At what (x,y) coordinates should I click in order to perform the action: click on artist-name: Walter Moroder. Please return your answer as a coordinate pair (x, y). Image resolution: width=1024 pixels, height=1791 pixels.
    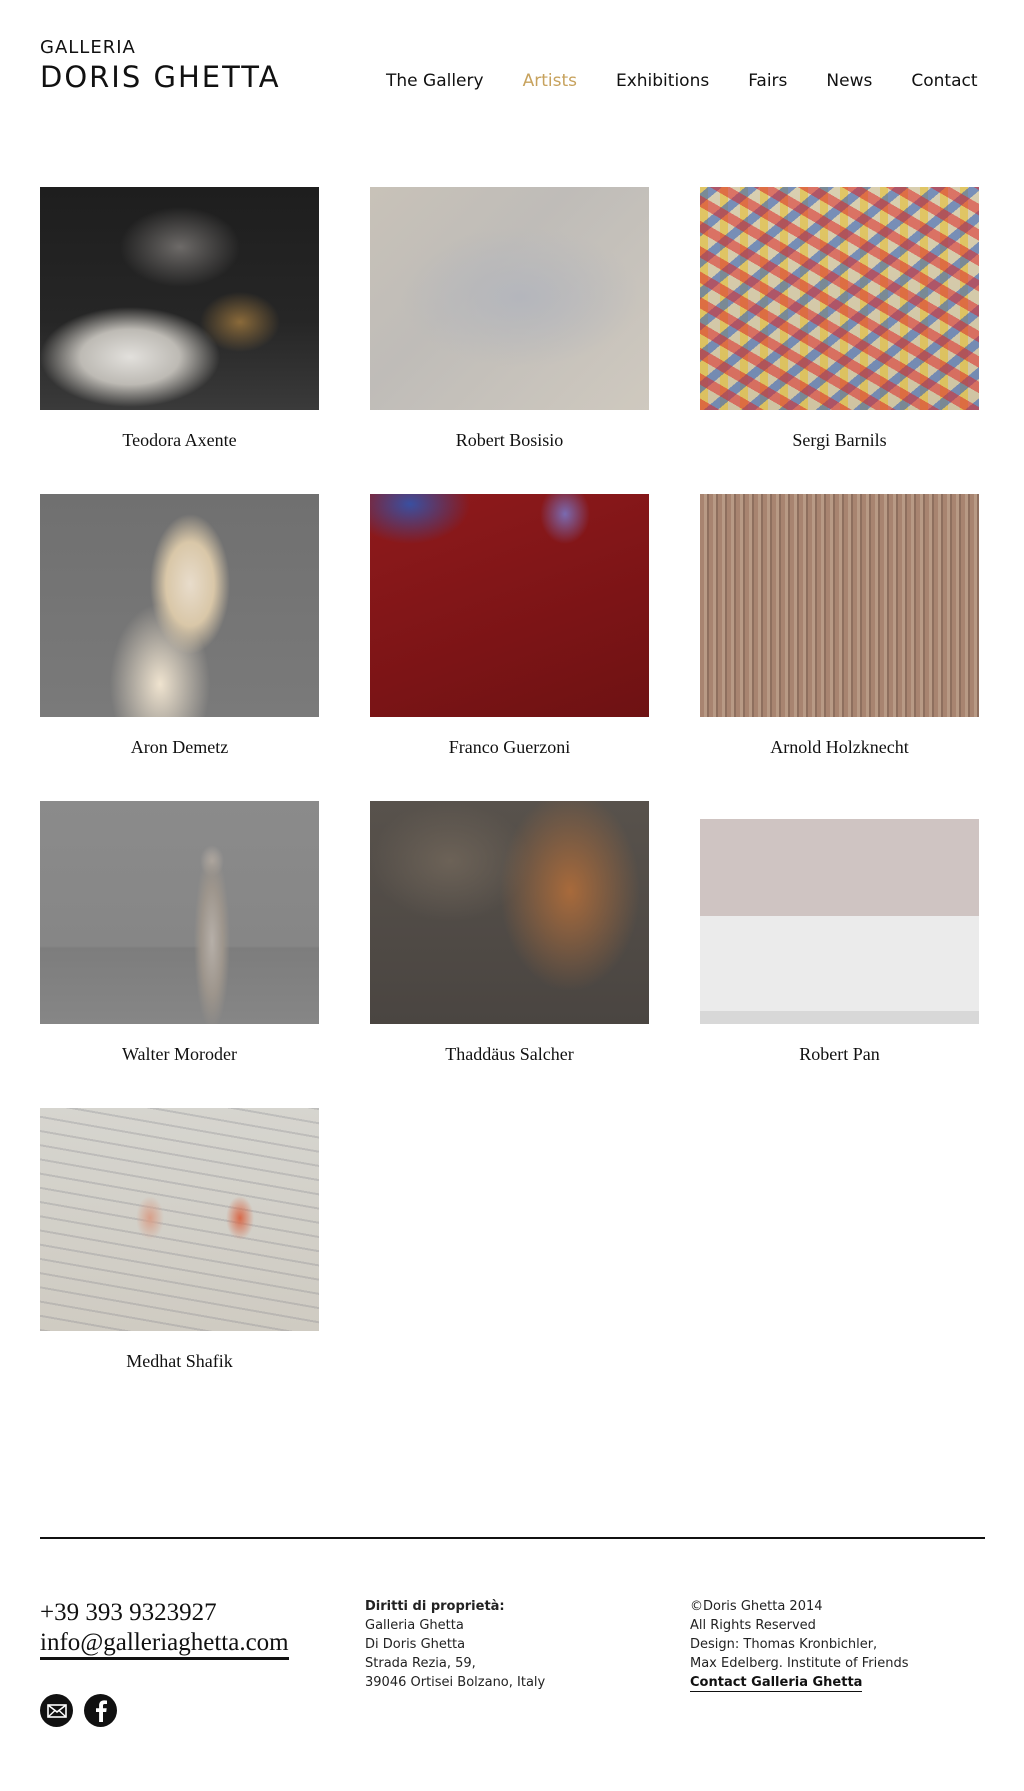
    Looking at the image, I should click on (179, 1054).